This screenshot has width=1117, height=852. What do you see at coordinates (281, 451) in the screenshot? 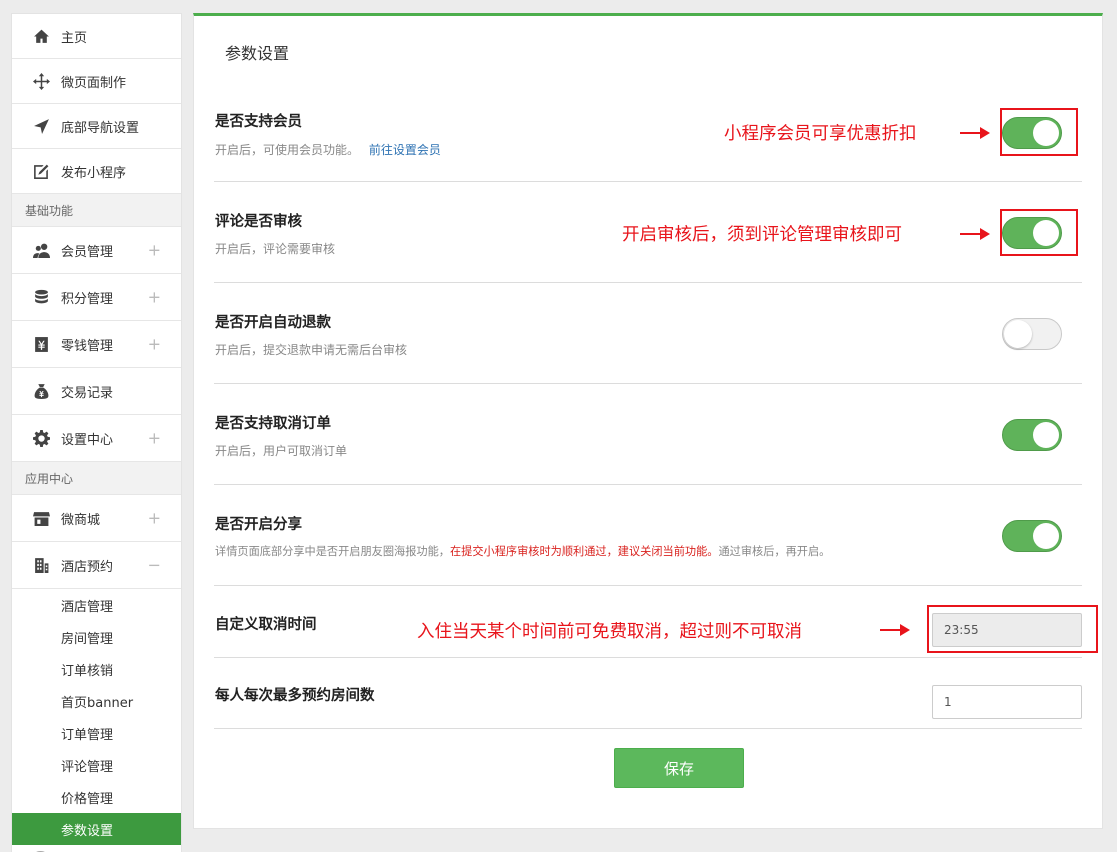
I see `setting-desc: 开启后，用户可取消订单` at bounding box center [281, 451].